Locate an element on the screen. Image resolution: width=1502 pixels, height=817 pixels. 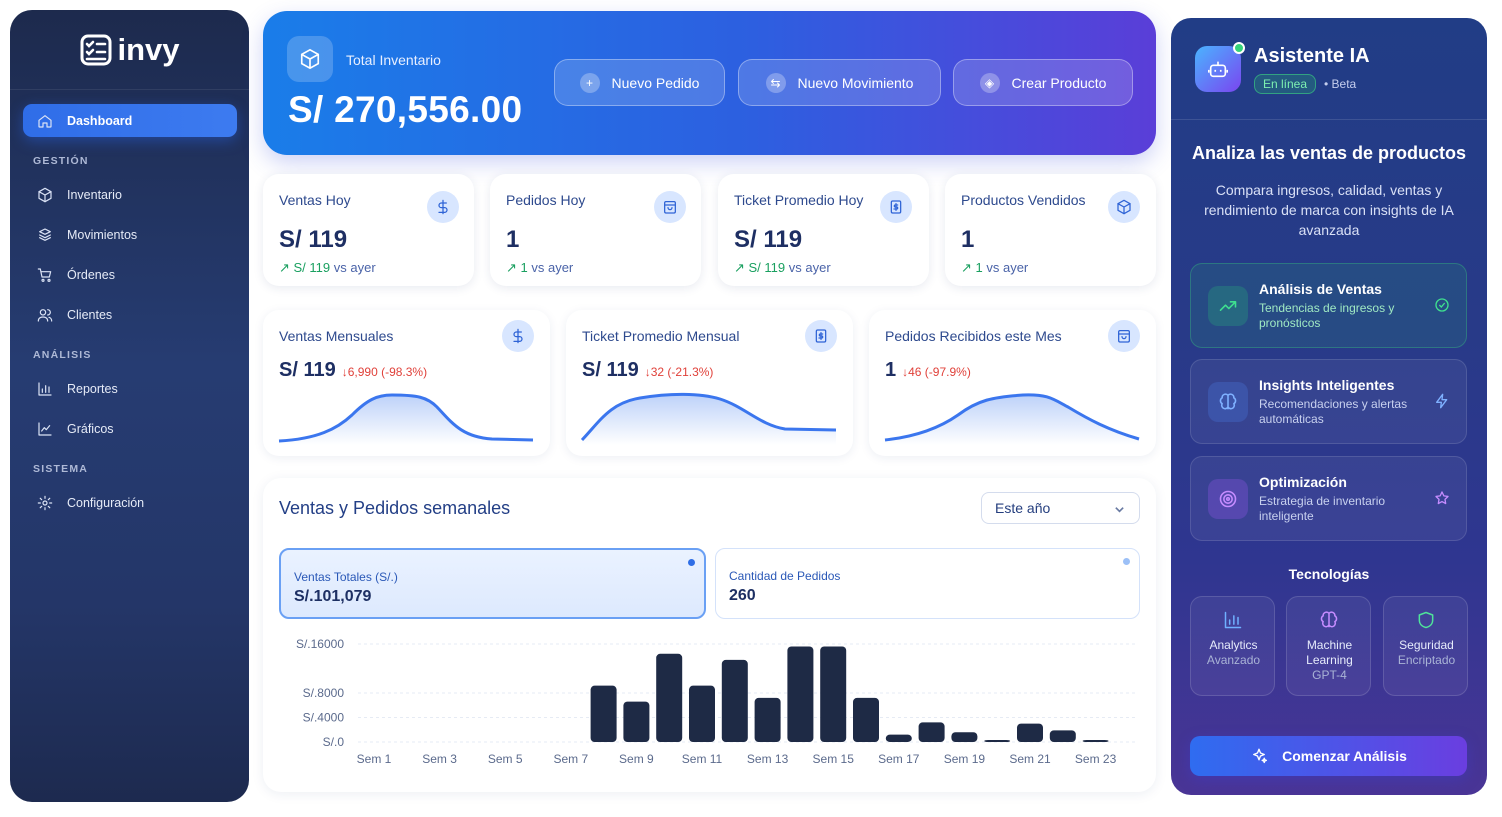
create-product-label: Crear Producto is located at coordinates (1059, 82).